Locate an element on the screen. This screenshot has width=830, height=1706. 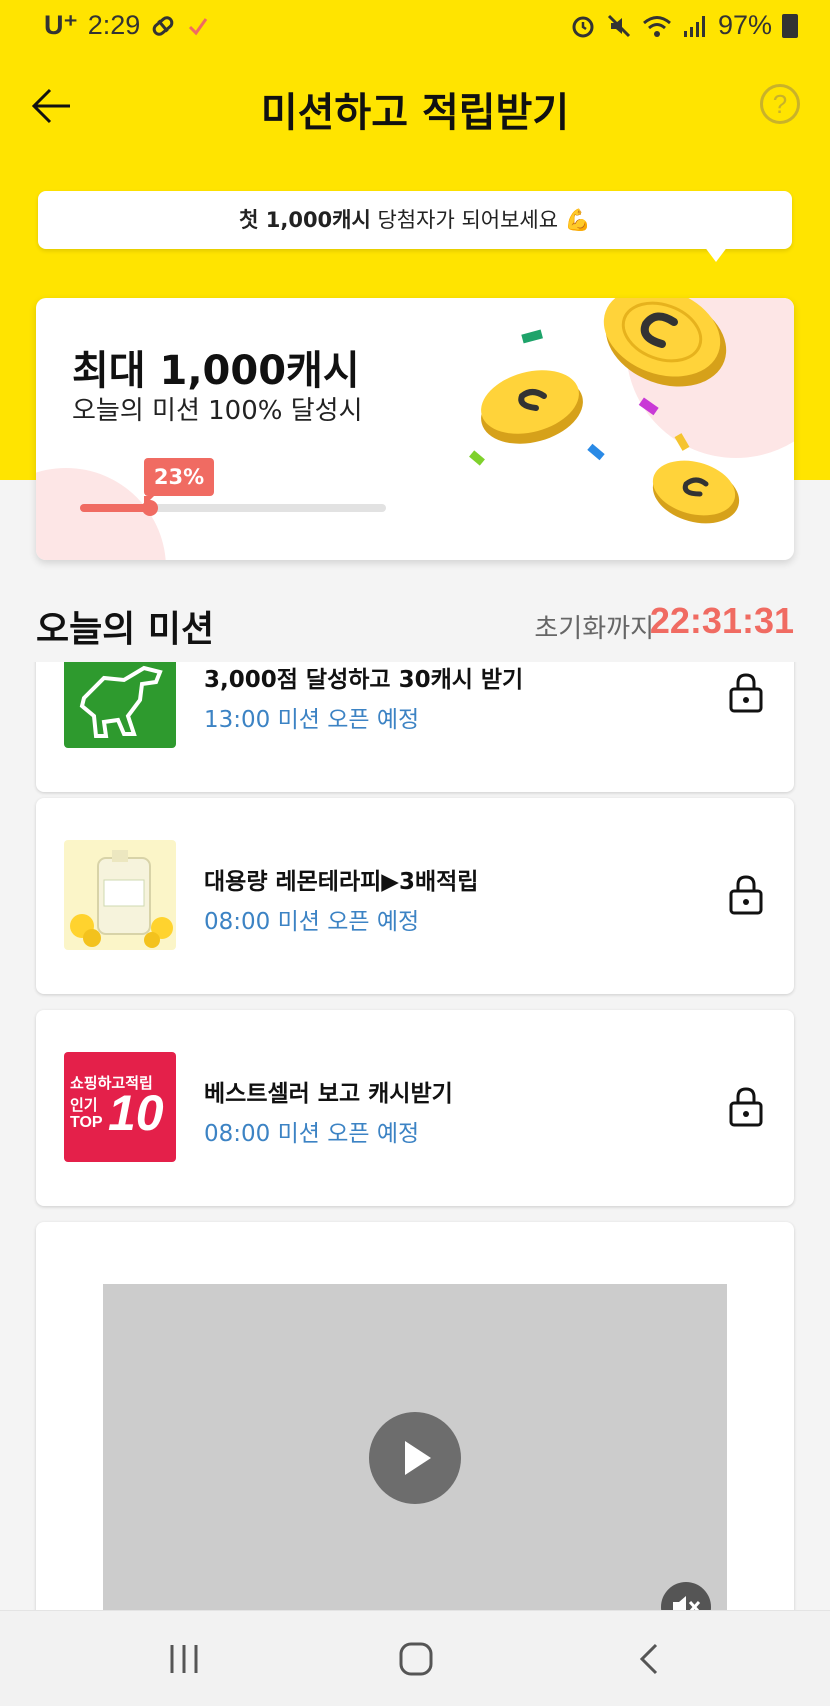
mission-title: 3,000점 달성하고 30캐시 받기 is located at coordinates (364, 680).